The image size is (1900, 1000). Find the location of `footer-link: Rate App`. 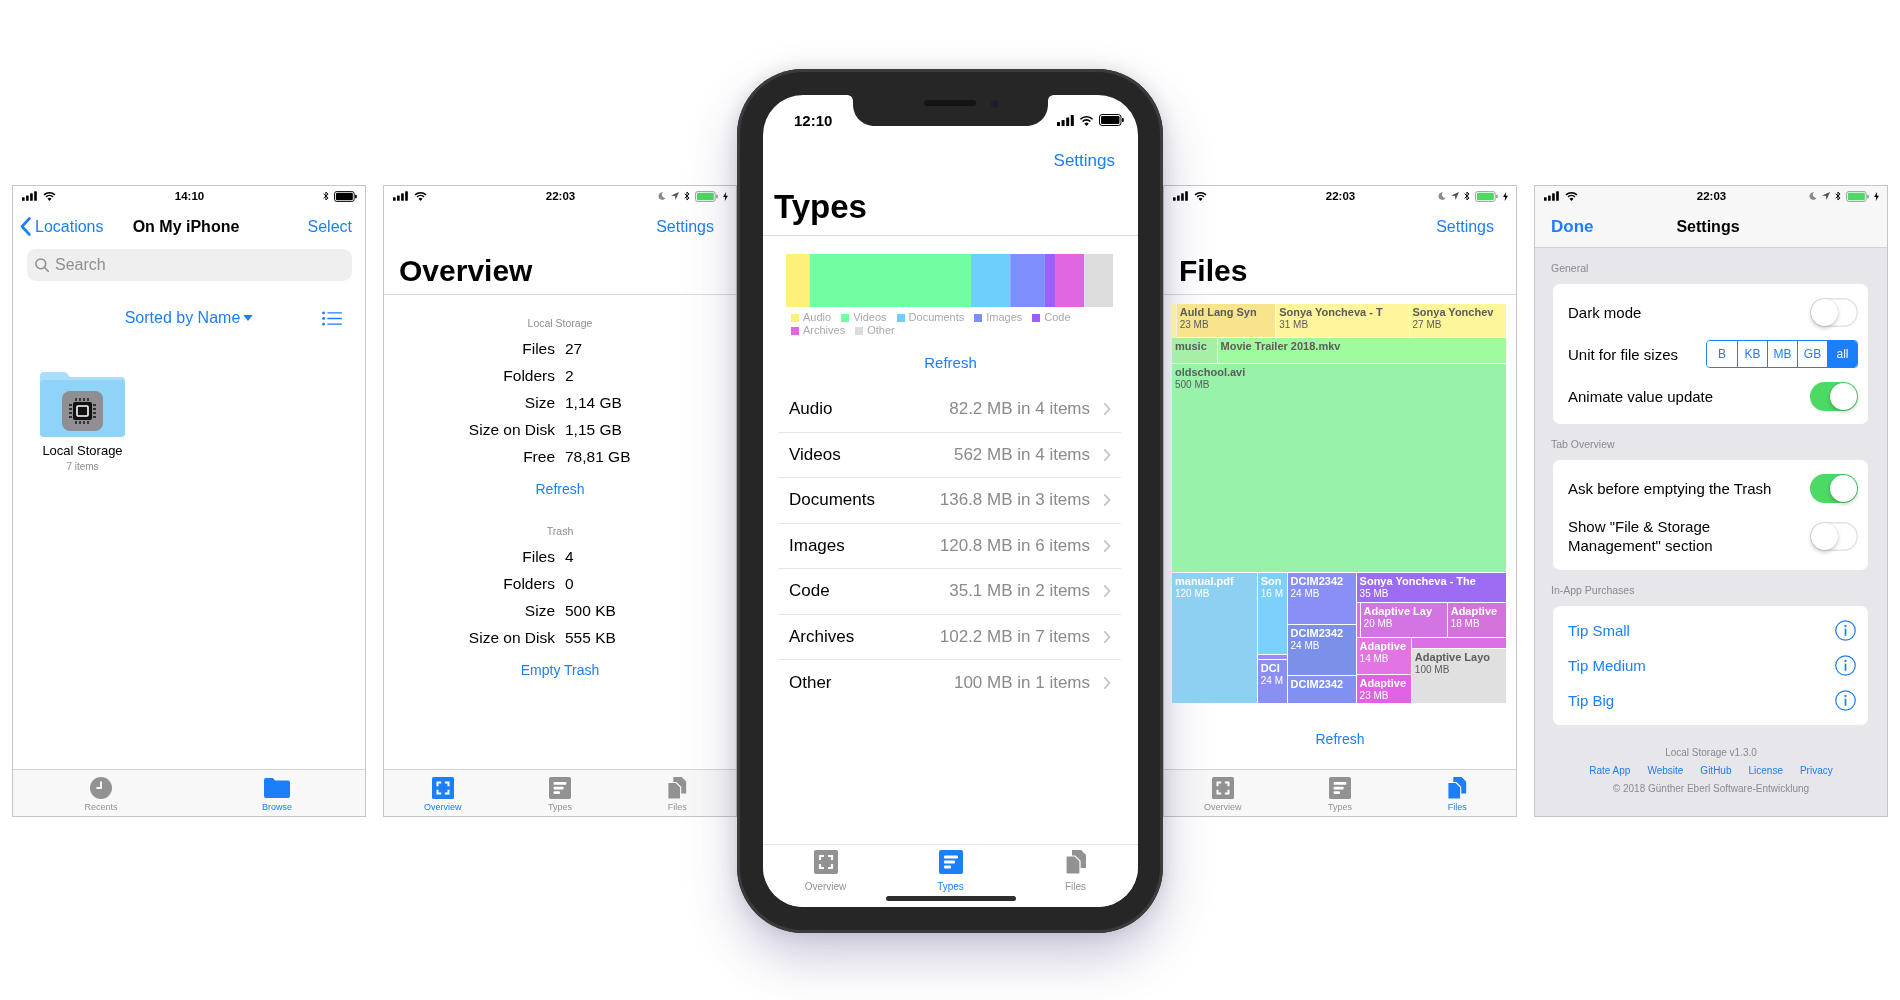

footer-link: Rate App is located at coordinates (1610, 771).